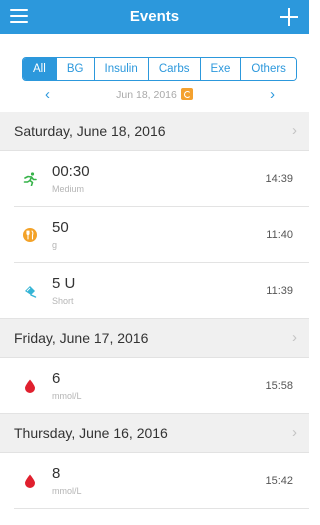 This screenshot has width=320, height=525. What do you see at coordinates (146, 95) in the screenshot?
I see `current-date-label: Jun 18, 2016` at bounding box center [146, 95].